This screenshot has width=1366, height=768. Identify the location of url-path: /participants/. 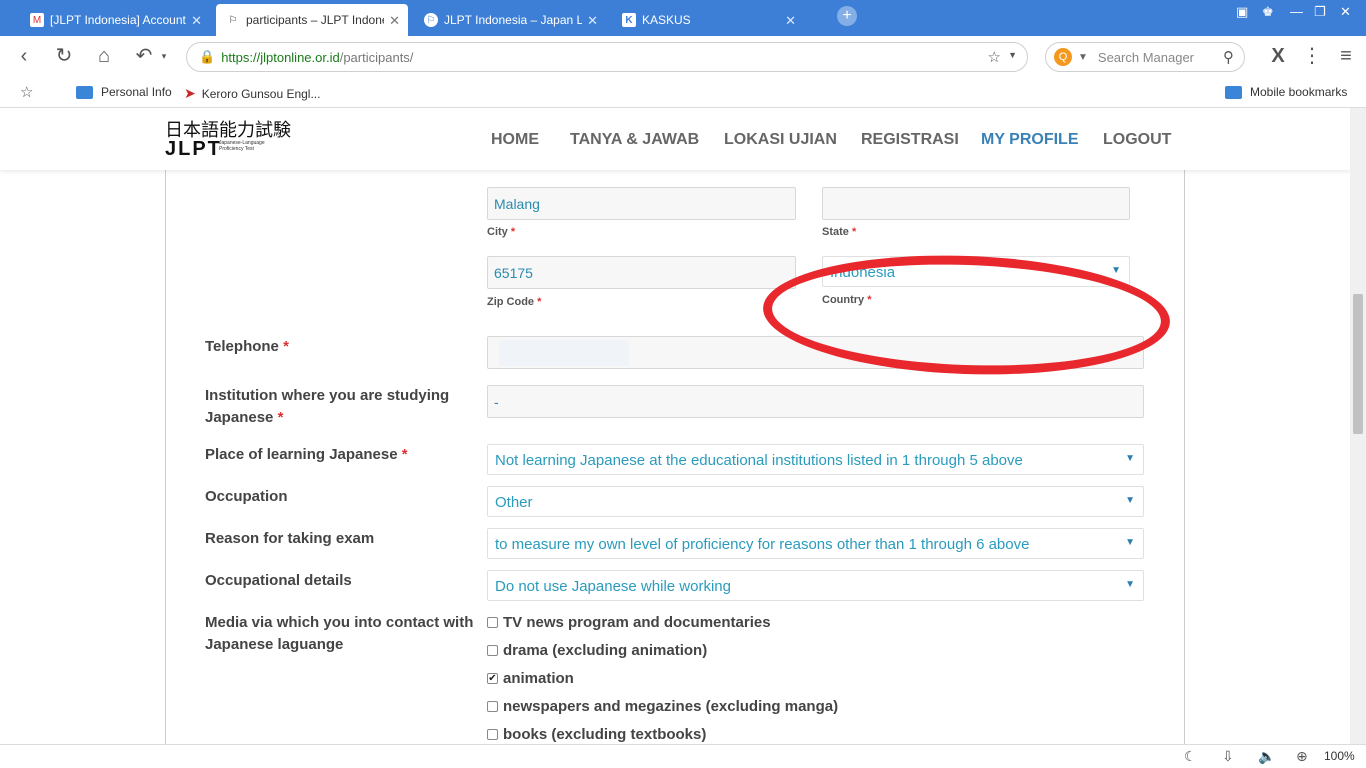
(376, 57).